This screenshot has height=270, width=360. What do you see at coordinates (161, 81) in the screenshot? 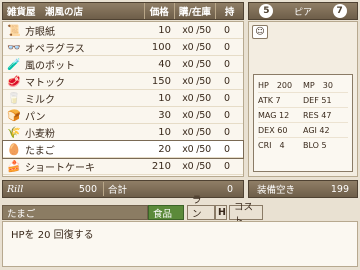
I see `item-price: 150` at bounding box center [161, 81].